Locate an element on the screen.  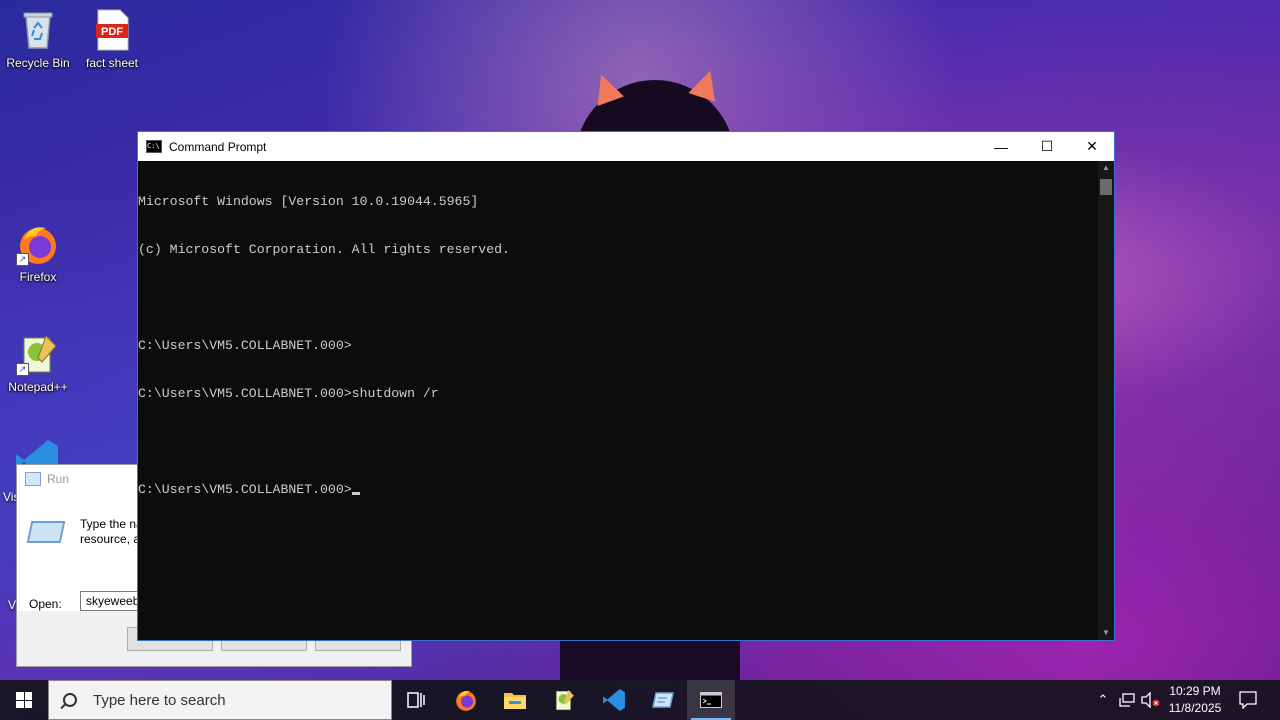
desktop-icon-label-partial: V is located at coordinates (12, 605).